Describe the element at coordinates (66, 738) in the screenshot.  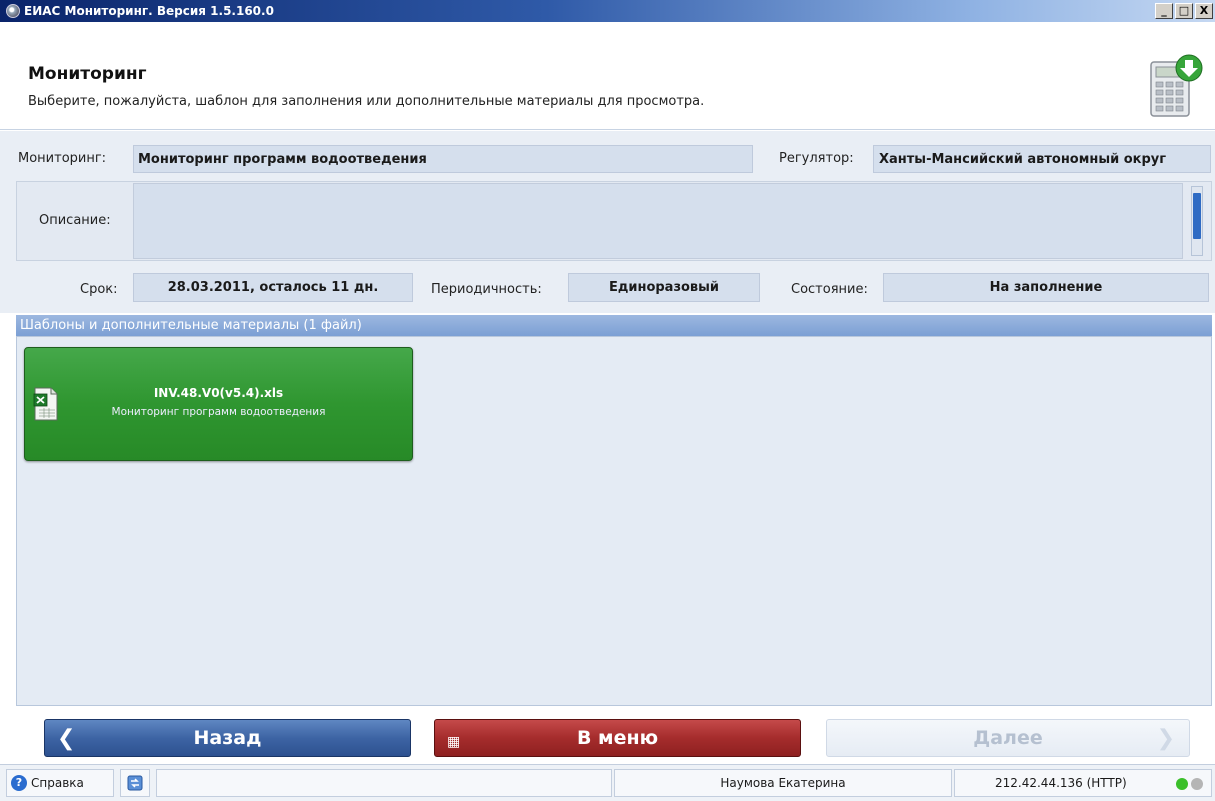
I see `arrow-left-icon: ❮` at that location.